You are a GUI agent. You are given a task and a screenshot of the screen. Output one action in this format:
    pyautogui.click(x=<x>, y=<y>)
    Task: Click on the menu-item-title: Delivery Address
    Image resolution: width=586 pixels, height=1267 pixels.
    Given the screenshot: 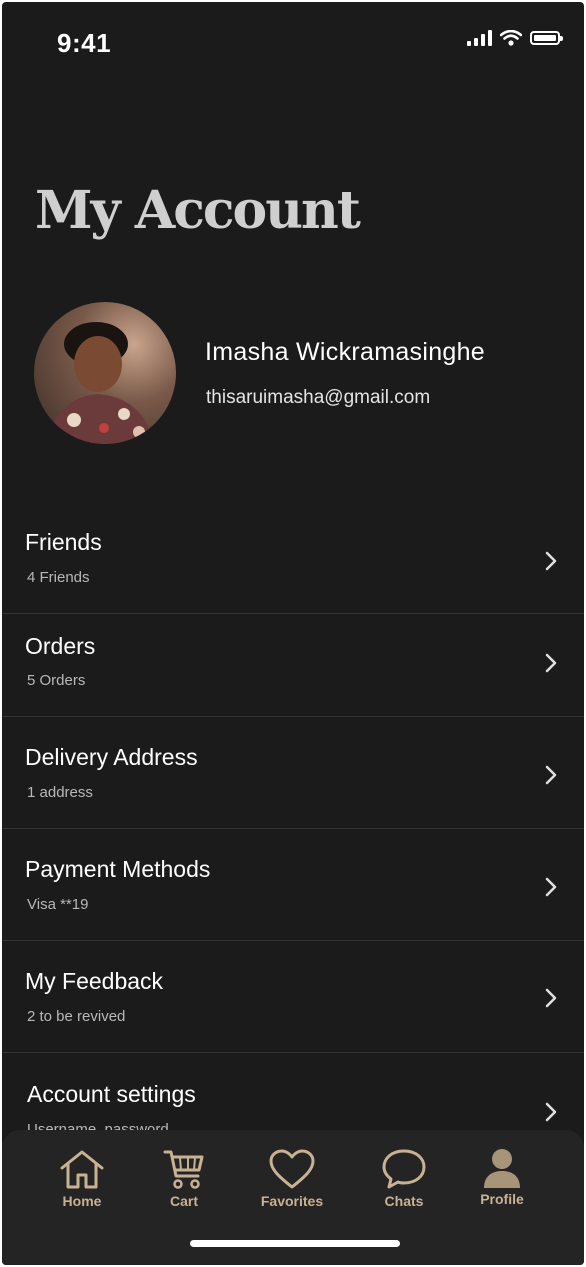 What is the action you would take?
    pyautogui.click(x=111, y=757)
    